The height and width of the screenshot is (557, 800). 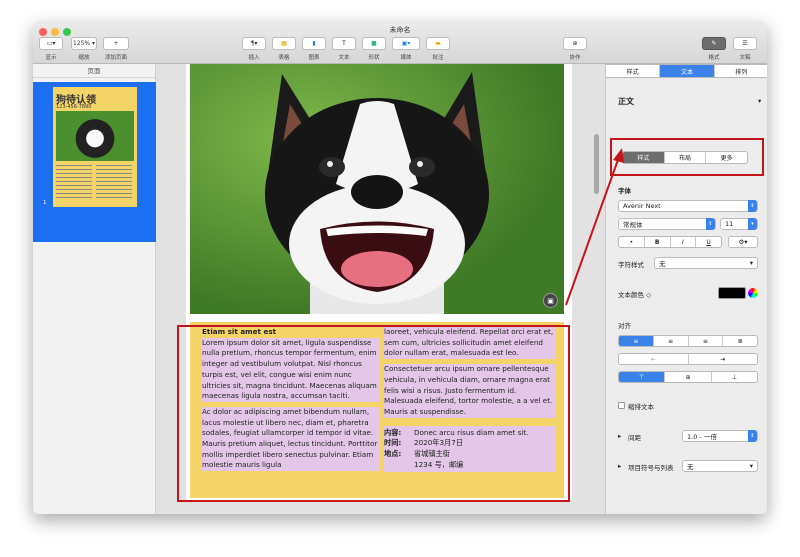 What do you see at coordinates (594, 227) in the screenshot?
I see `annotation-arrow` at bounding box center [594, 227].